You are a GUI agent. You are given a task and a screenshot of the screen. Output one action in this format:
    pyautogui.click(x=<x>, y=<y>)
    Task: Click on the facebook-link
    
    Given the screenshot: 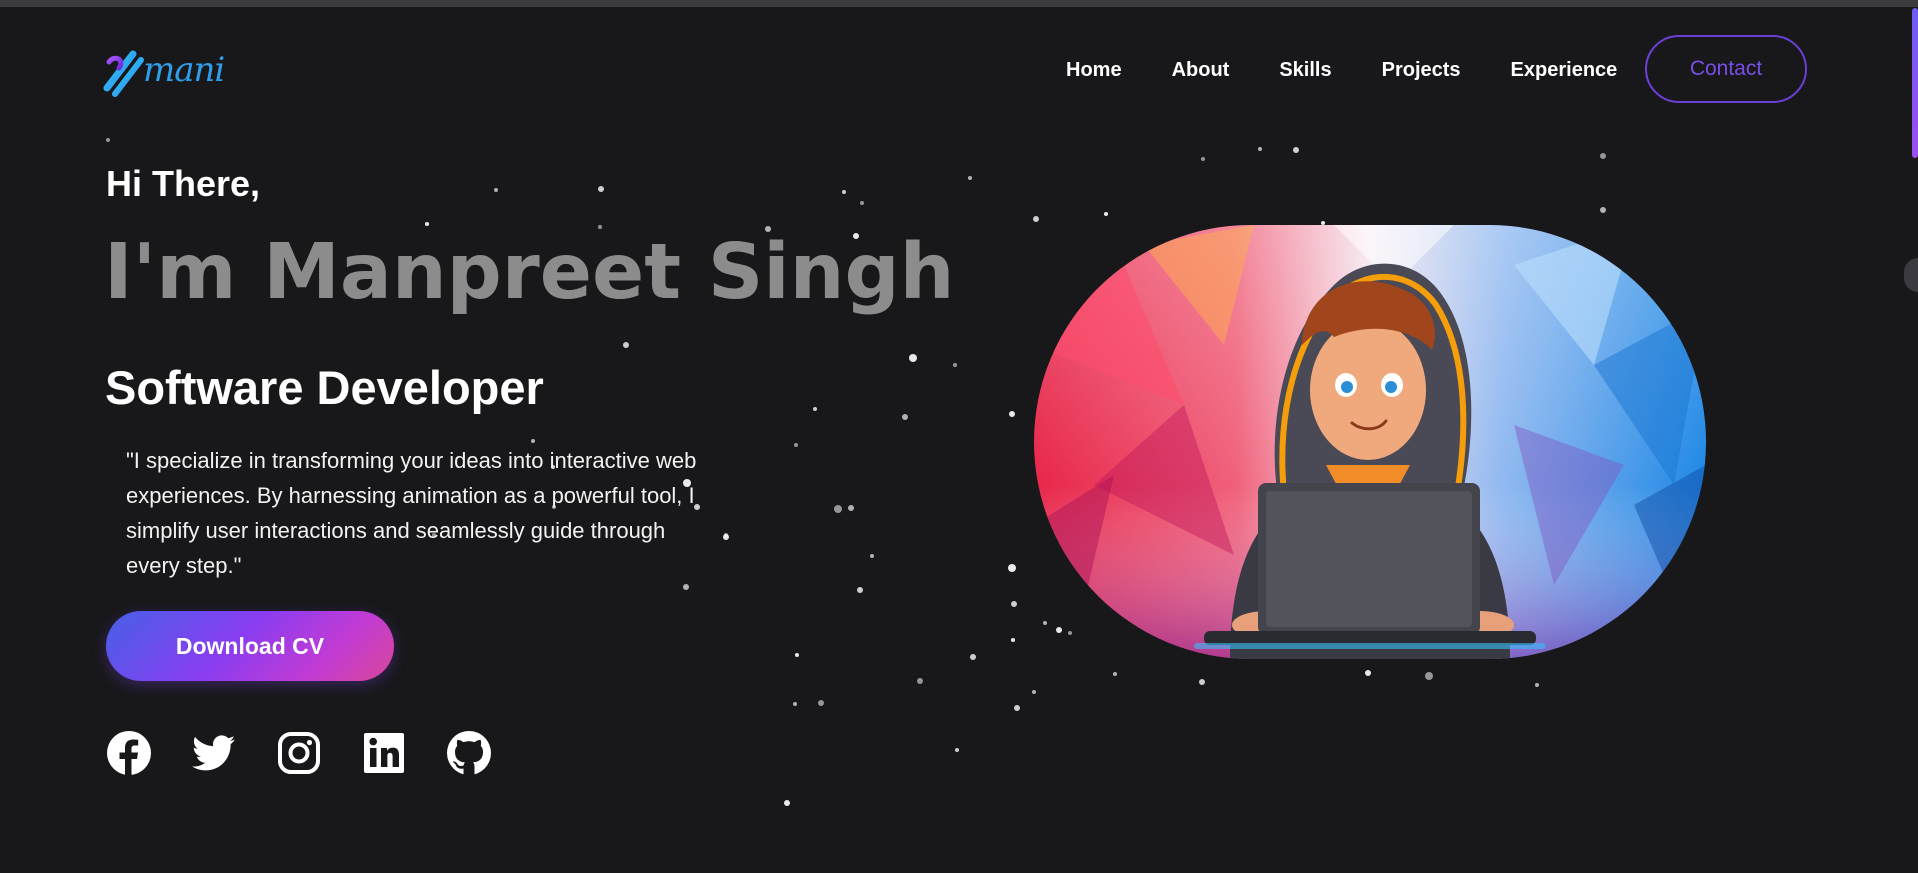 What is the action you would take?
    pyautogui.click(x=129, y=753)
    